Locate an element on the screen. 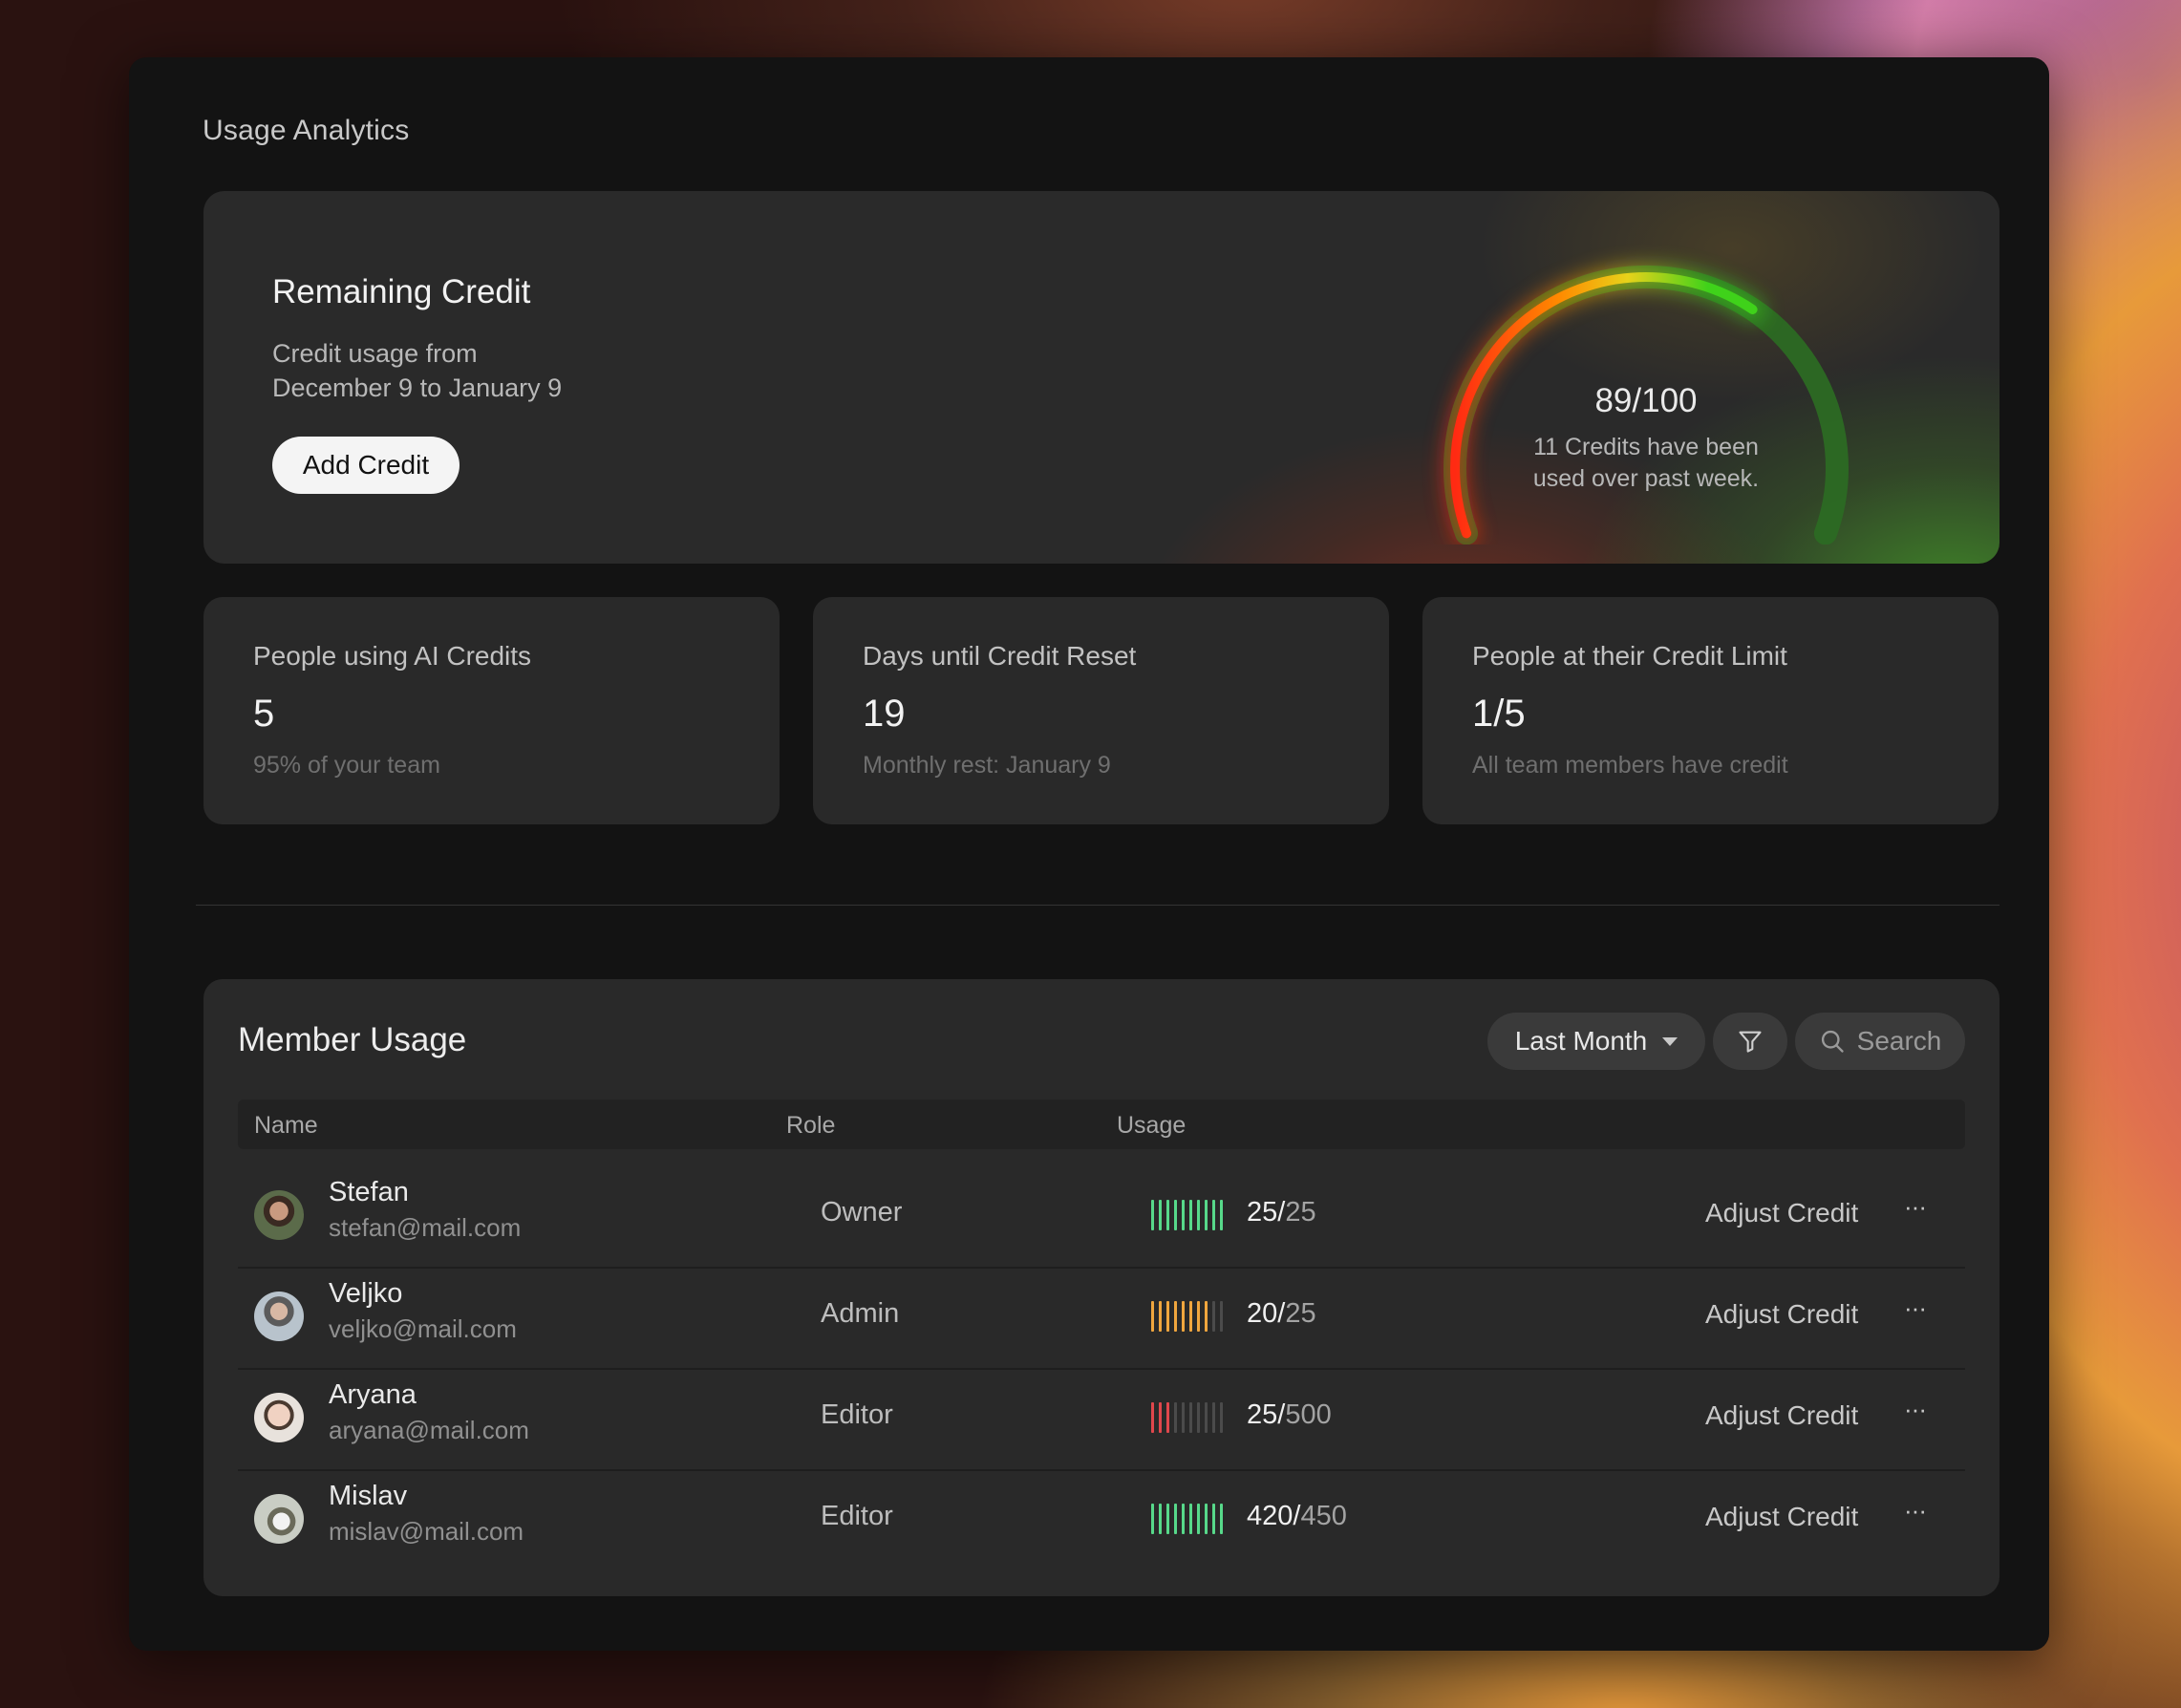  stat-subtext: Monthly rest: January 9 is located at coordinates (987, 766).